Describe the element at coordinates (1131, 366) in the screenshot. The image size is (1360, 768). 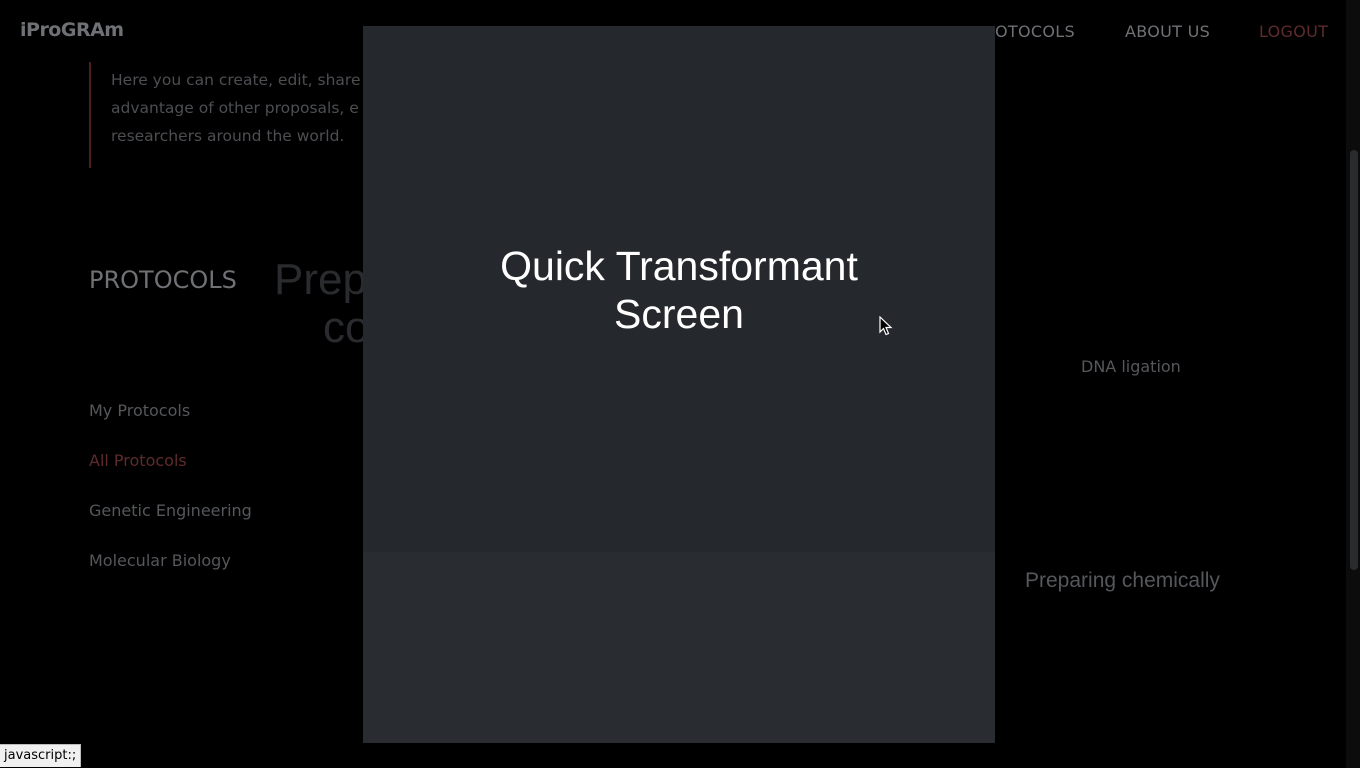
I see `protocol-card-dna-ligation: DNA ligation` at that location.